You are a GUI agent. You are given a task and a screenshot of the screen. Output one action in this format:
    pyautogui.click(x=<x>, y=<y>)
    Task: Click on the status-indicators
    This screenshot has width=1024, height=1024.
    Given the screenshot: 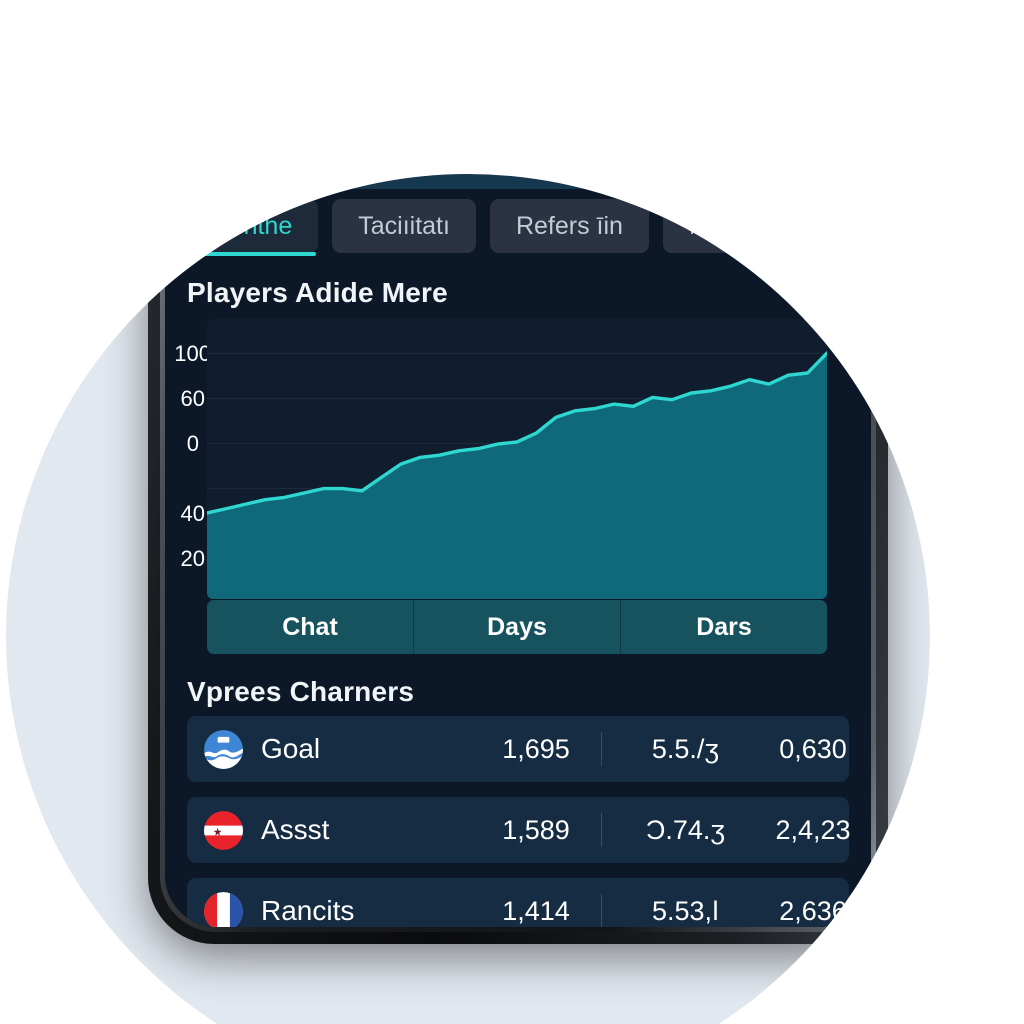 What is the action you would take?
    pyautogui.click(x=770, y=53)
    